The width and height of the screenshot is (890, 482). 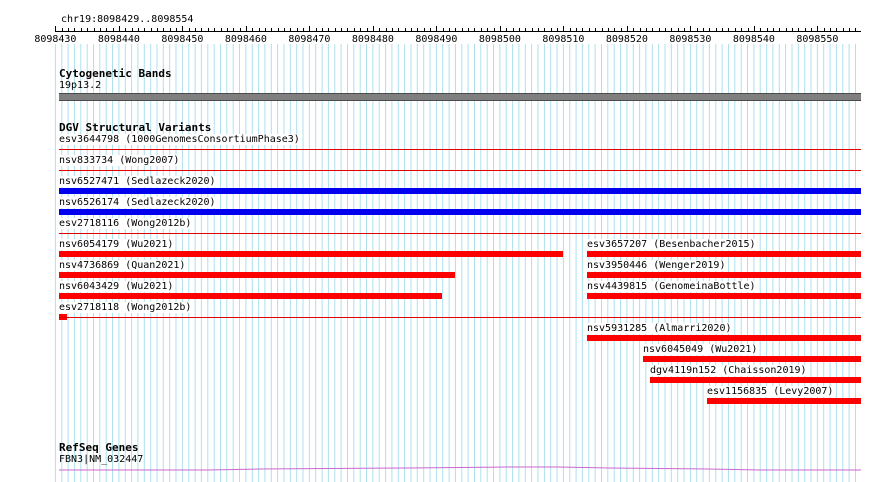 What do you see at coordinates (245, 39) in the screenshot?
I see `ruler-tick-label: 8098460` at bounding box center [245, 39].